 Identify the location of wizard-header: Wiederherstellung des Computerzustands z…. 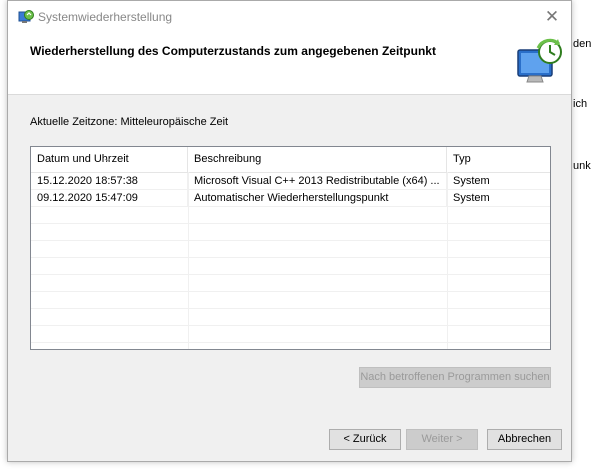
(289, 64).